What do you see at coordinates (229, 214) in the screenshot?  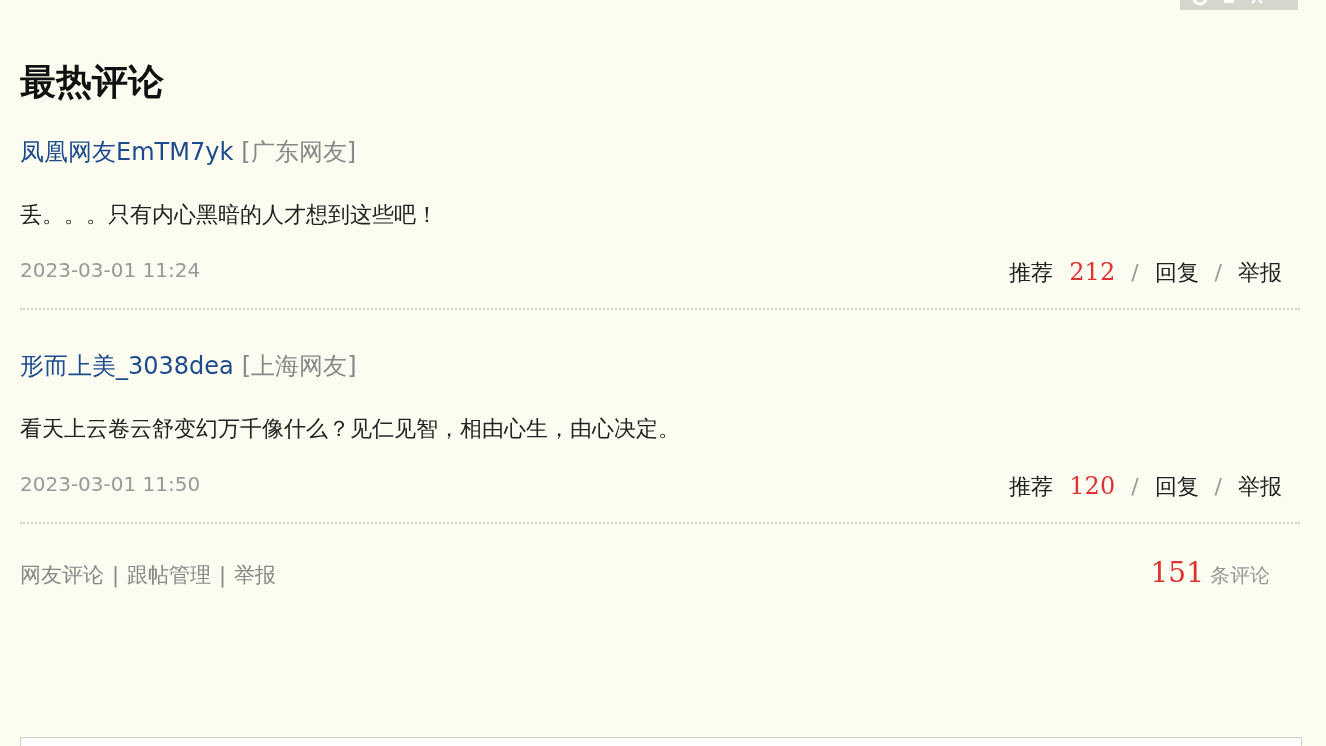 I see `comment-text: 丢。。。只有内心黑暗的人才想到这些吧！` at bounding box center [229, 214].